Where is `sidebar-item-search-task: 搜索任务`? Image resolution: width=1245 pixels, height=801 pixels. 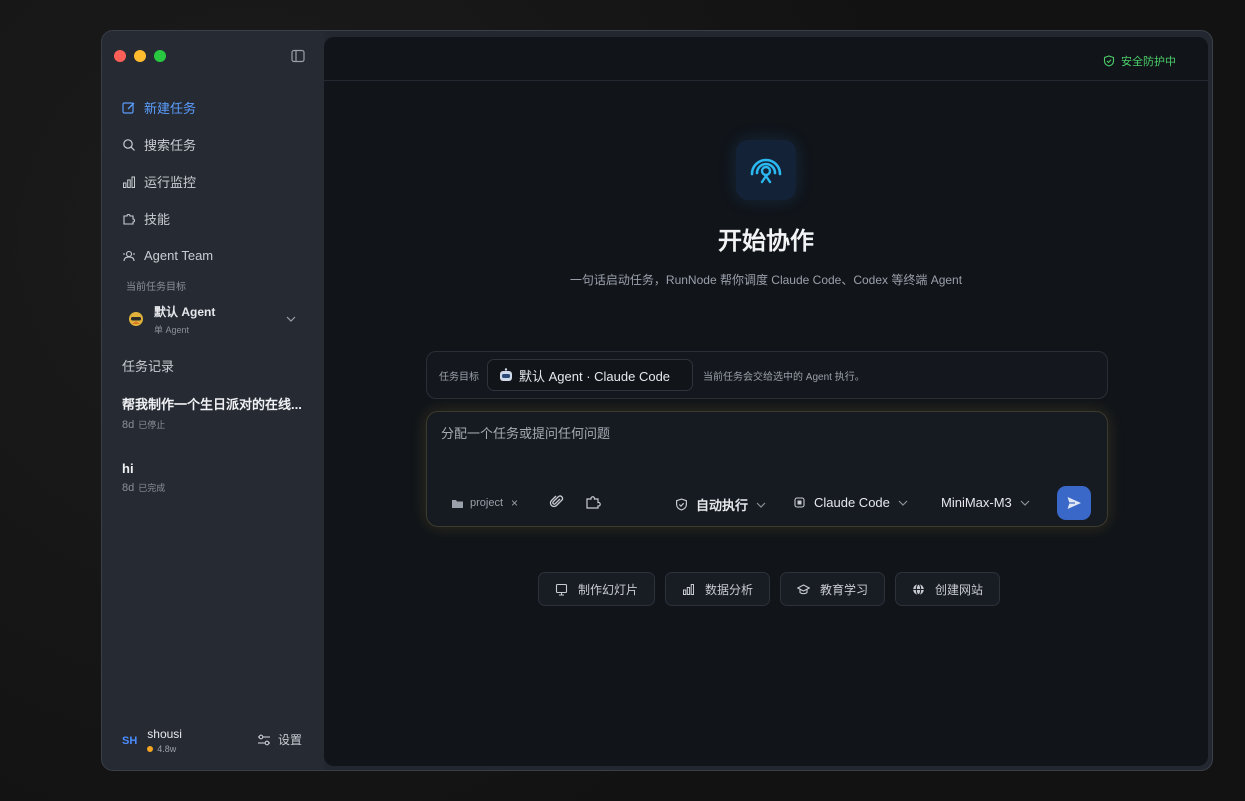
sidebar-item-search-task: 搜索任务 is located at coordinates (217, 144).